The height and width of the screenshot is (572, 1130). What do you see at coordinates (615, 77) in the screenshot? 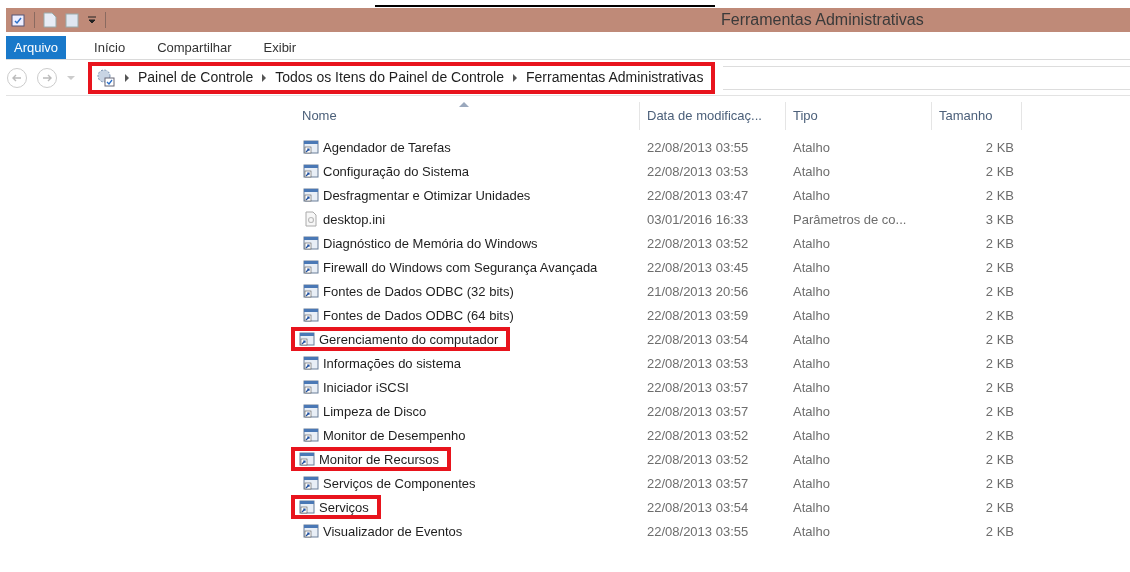
I see `breadcrumb-item: Ferramentas Administrativas` at bounding box center [615, 77].